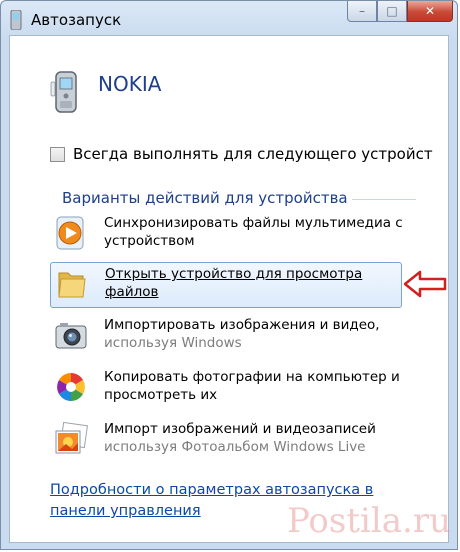  What do you see at coordinates (234, 274) in the screenshot?
I see `action-line1: Открыть устройство для просмотра` at bounding box center [234, 274].